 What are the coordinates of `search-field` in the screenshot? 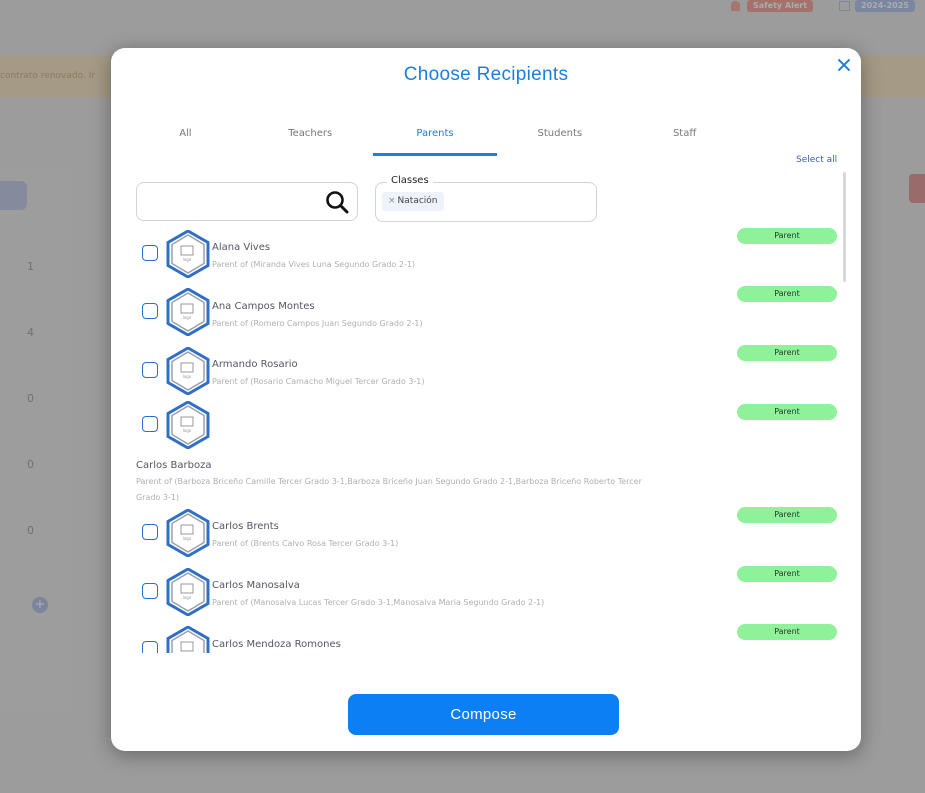 It's located at (247, 201).